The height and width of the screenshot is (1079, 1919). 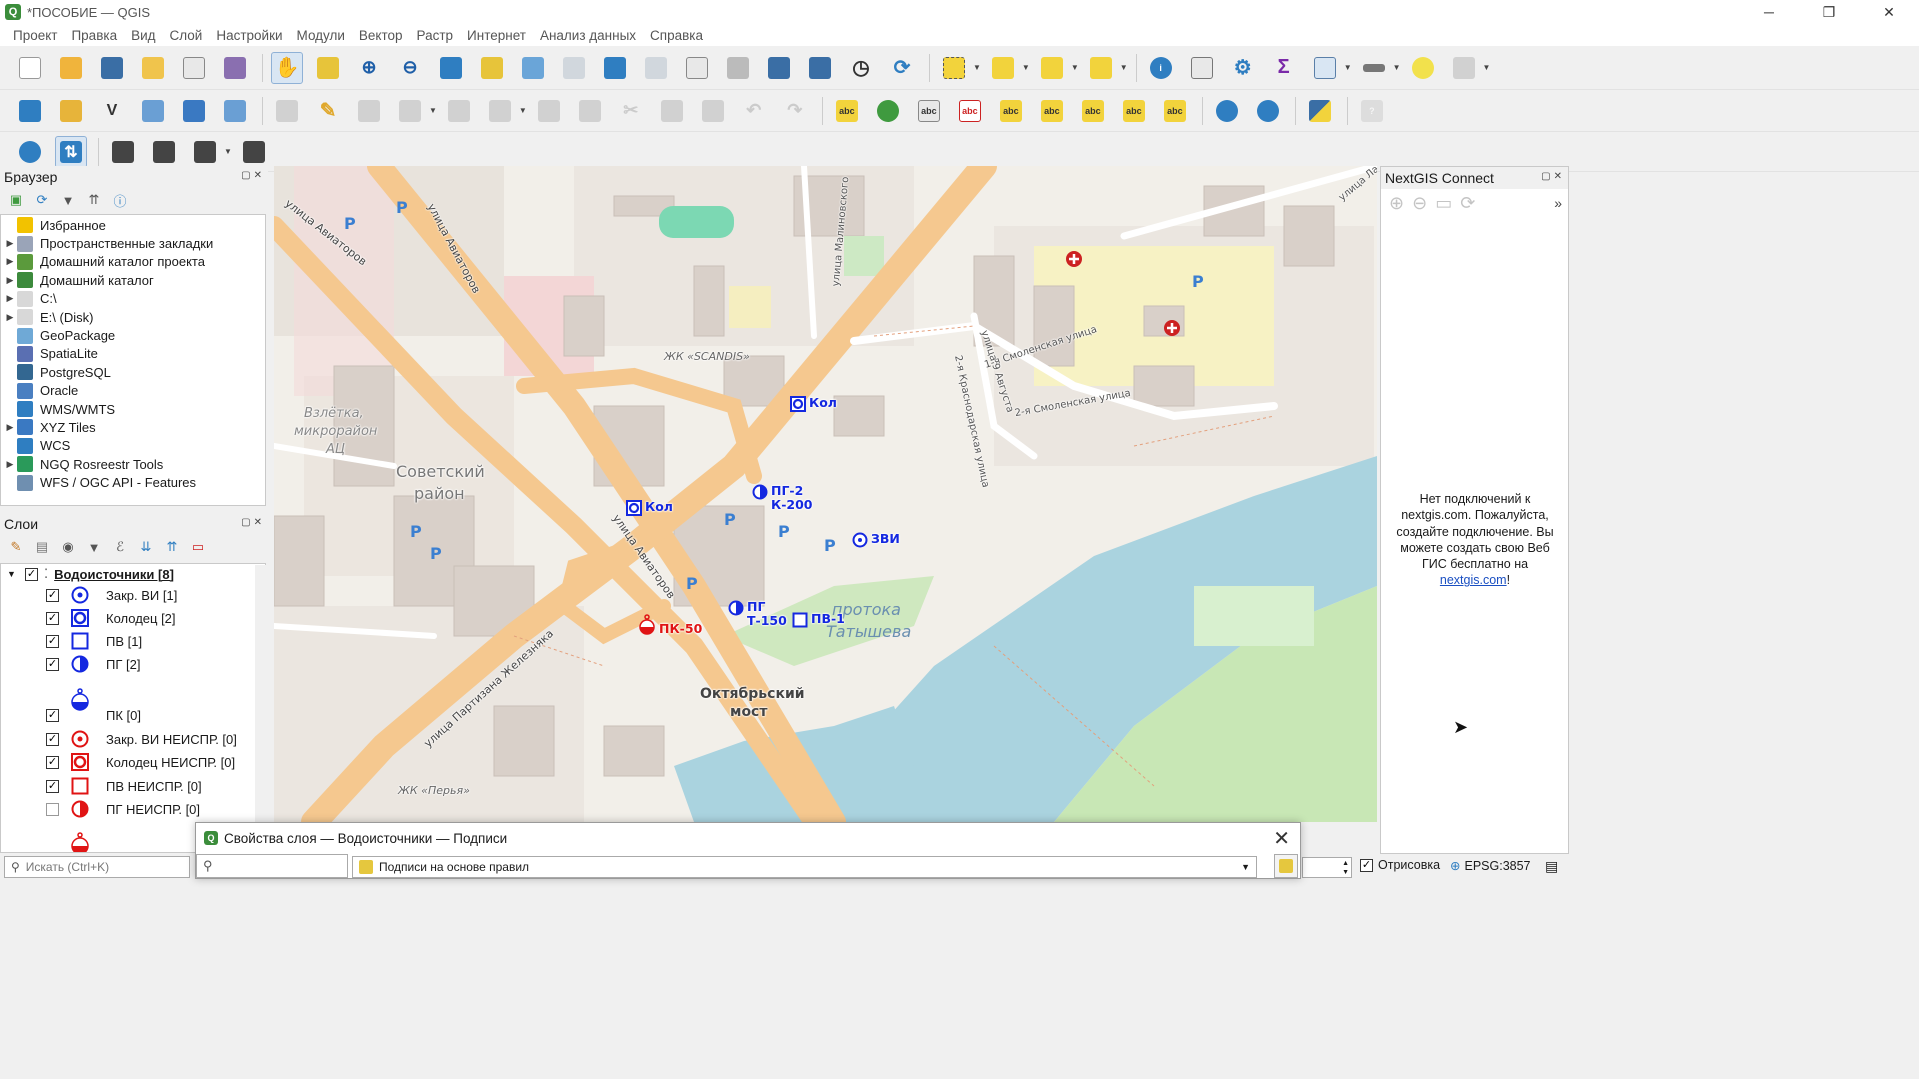 I want to click on layer-row: ✓ ПК [0], so click(x=126, y=705).